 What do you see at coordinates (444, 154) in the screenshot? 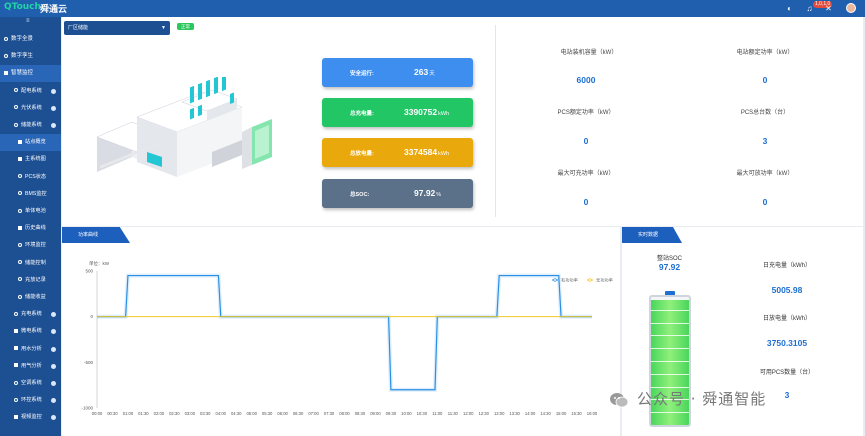
I see `total-discharge-unit: kWh` at bounding box center [444, 154].